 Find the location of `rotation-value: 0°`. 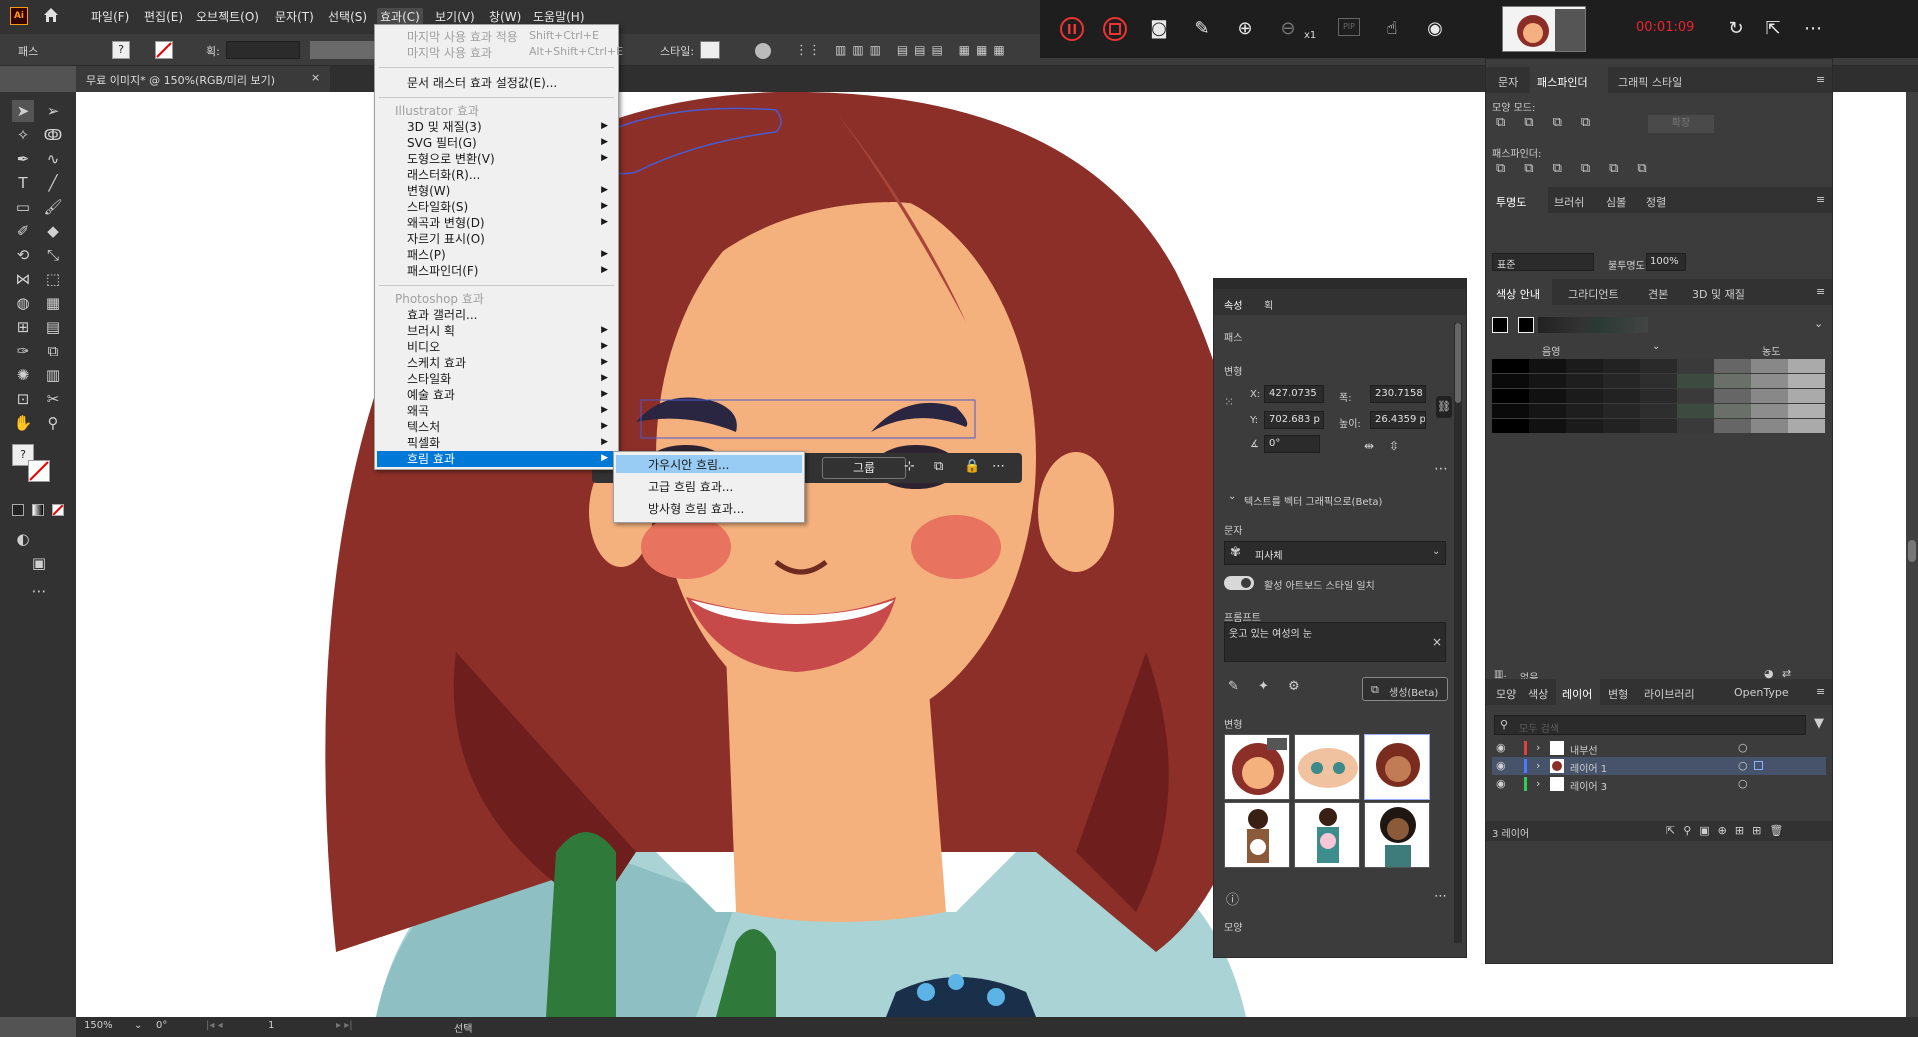

rotation-value: 0° is located at coordinates (161, 1025).